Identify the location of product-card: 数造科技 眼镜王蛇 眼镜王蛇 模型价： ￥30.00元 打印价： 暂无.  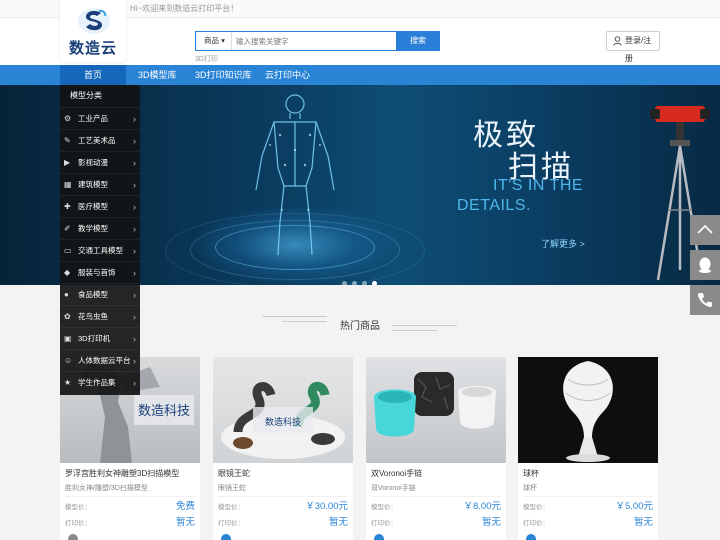
(283, 448).